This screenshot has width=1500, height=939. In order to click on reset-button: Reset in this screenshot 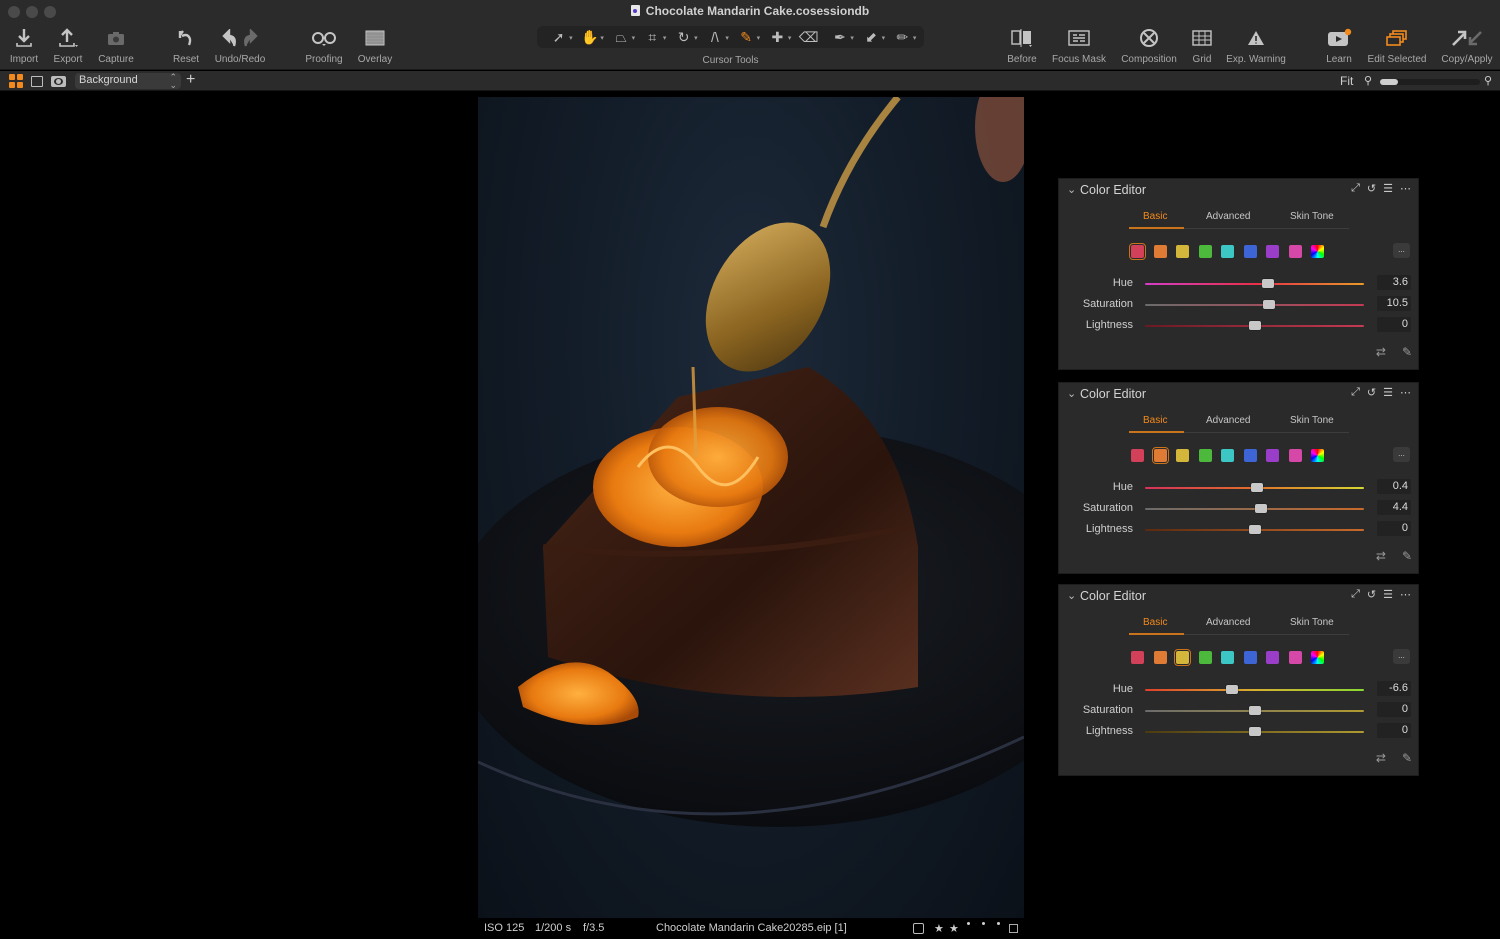, I will do `click(186, 45)`.